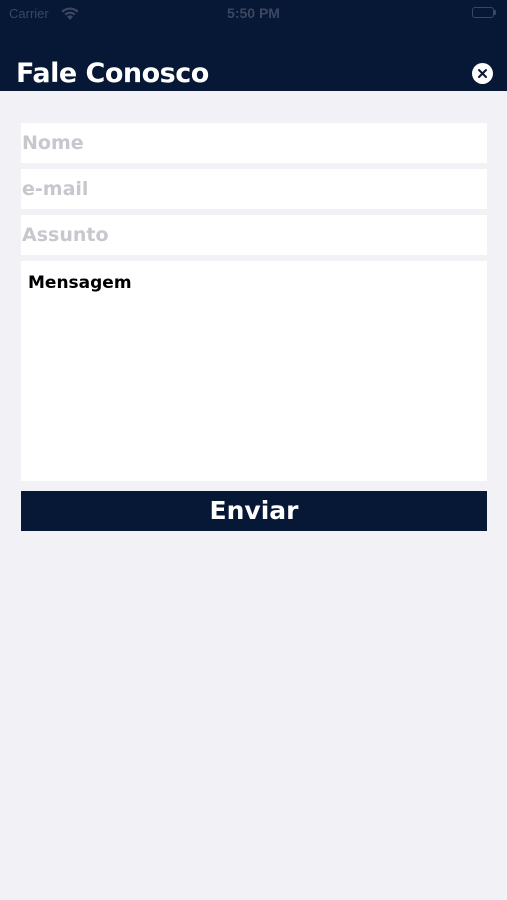 This screenshot has width=507, height=900. I want to click on navigation-header: Carrier 5:50 PM Fale Conosco, so click(253, 45).